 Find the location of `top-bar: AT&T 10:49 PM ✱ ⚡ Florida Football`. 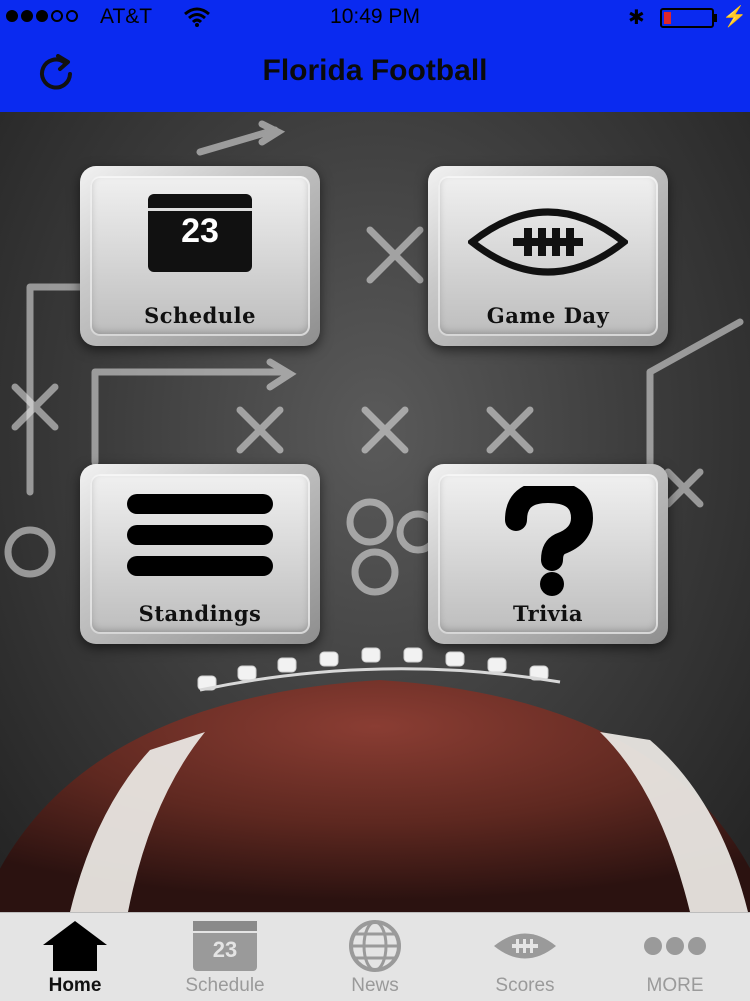

top-bar: AT&T 10:49 PM ✱ ⚡ Florida Football is located at coordinates (375, 56).